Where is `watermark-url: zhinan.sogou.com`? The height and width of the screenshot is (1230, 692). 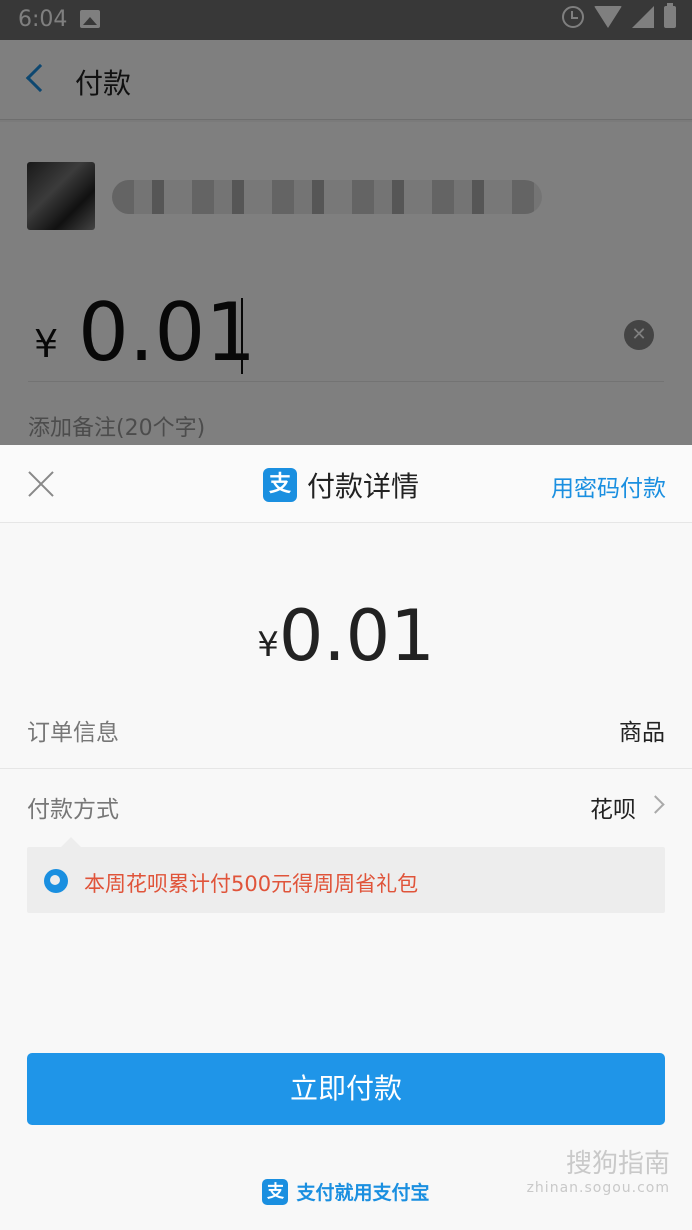
watermark-url: zhinan.sogou.com is located at coordinates (598, 1188).